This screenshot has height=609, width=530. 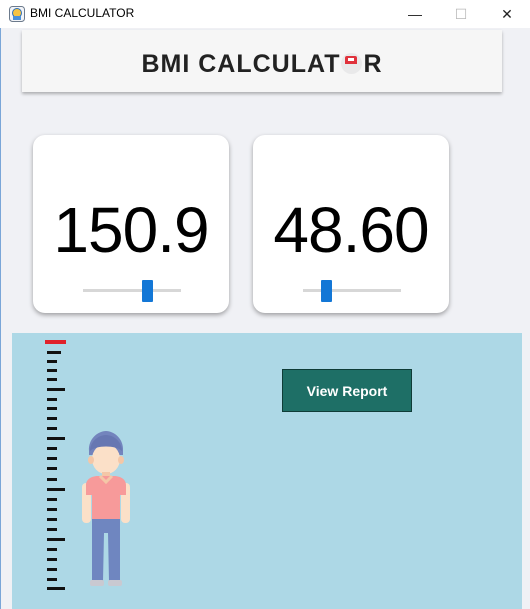 I want to click on app-icon, so click(x=17, y=14).